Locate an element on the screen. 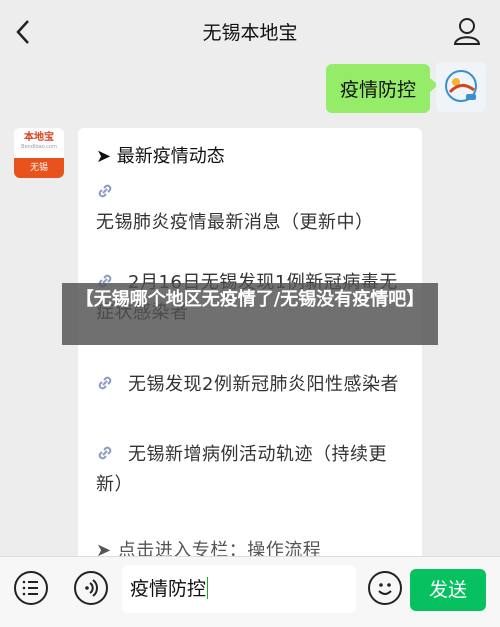 This screenshot has width=500, height=627. message-input: 疫情防控 is located at coordinates (239, 589).